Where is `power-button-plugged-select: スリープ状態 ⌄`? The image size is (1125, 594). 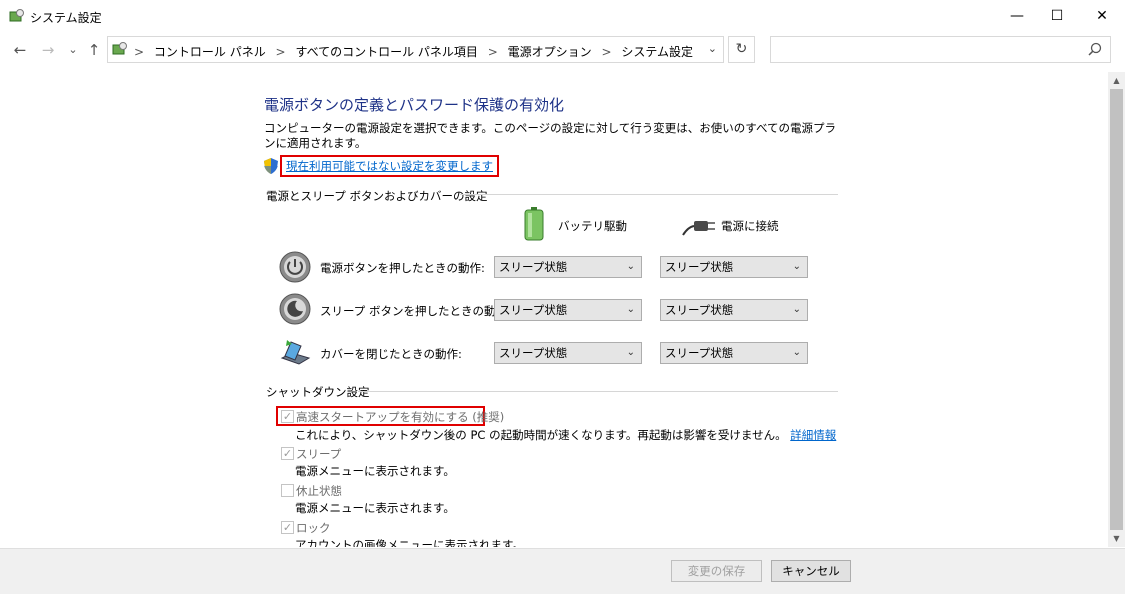
power-button-plugged-select: スリープ状態 ⌄ is located at coordinates (734, 267).